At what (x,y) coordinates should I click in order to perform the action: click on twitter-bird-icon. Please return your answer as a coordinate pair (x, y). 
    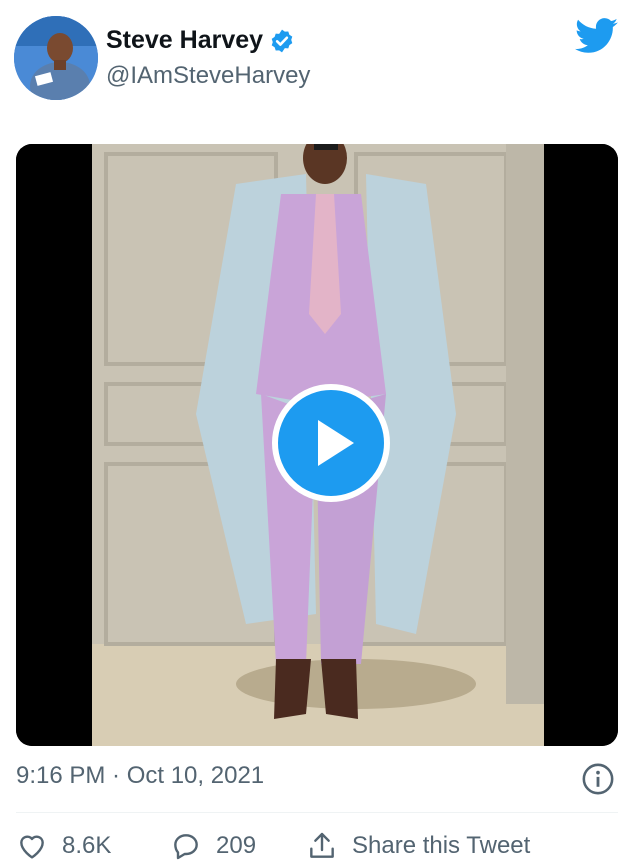
    Looking at the image, I should click on (596, 36).